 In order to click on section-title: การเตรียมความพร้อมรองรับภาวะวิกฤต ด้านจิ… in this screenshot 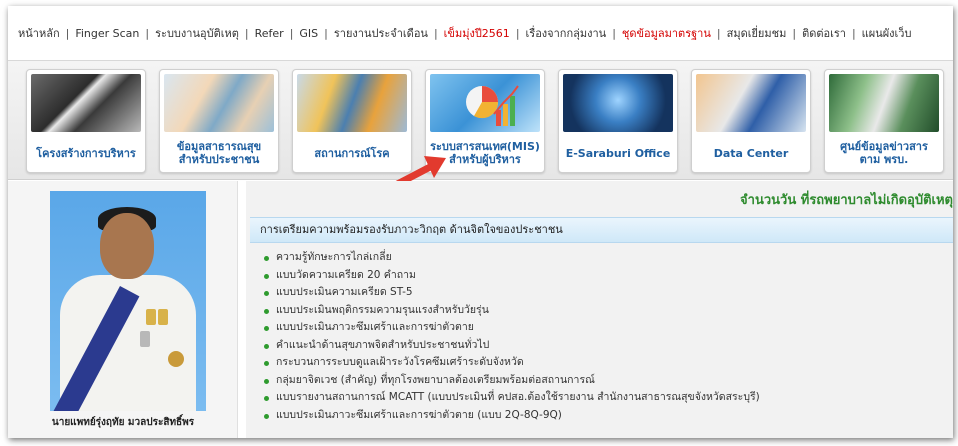, I will do `click(601, 230)`.